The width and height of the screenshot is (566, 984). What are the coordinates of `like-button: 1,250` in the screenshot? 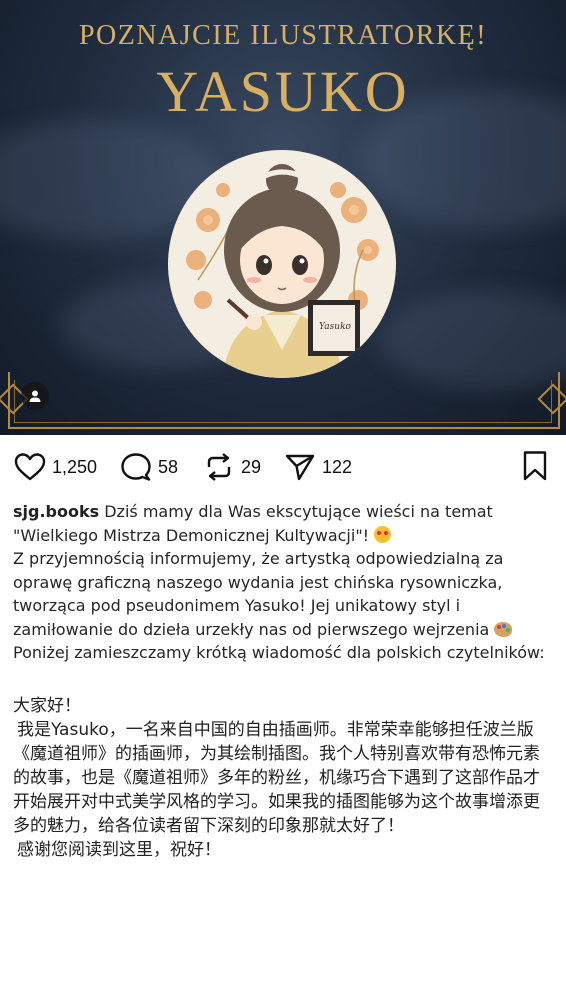 It's located at (55, 467).